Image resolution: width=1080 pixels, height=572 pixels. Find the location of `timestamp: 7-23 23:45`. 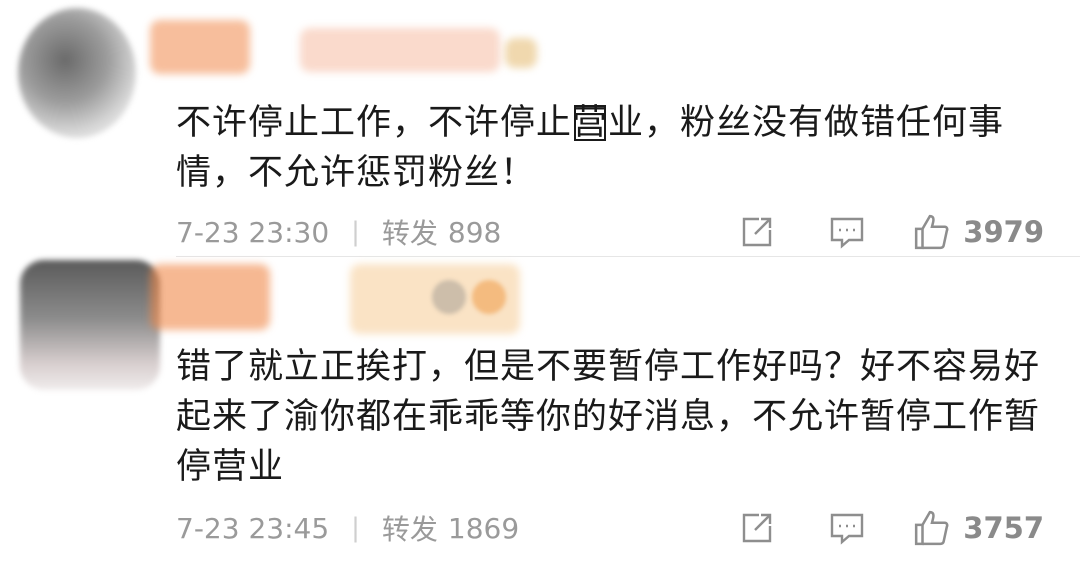

timestamp: 7-23 23:45 is located at coordinates (253, 528).